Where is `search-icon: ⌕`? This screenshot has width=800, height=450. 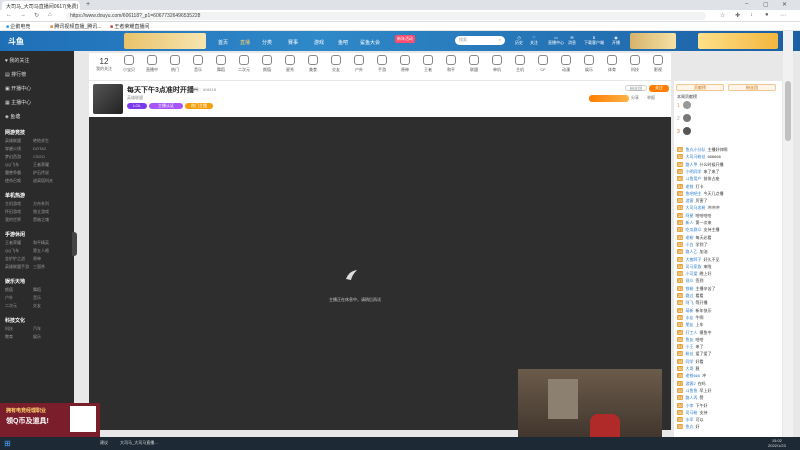 search-icon: ⌕ is located at coordinates (500, 39).